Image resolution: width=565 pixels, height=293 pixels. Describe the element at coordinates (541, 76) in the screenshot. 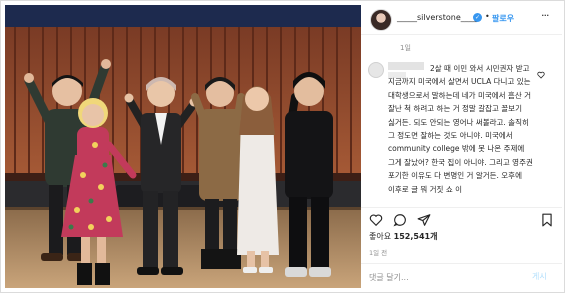

I see `heart-outline-icon` at that location.